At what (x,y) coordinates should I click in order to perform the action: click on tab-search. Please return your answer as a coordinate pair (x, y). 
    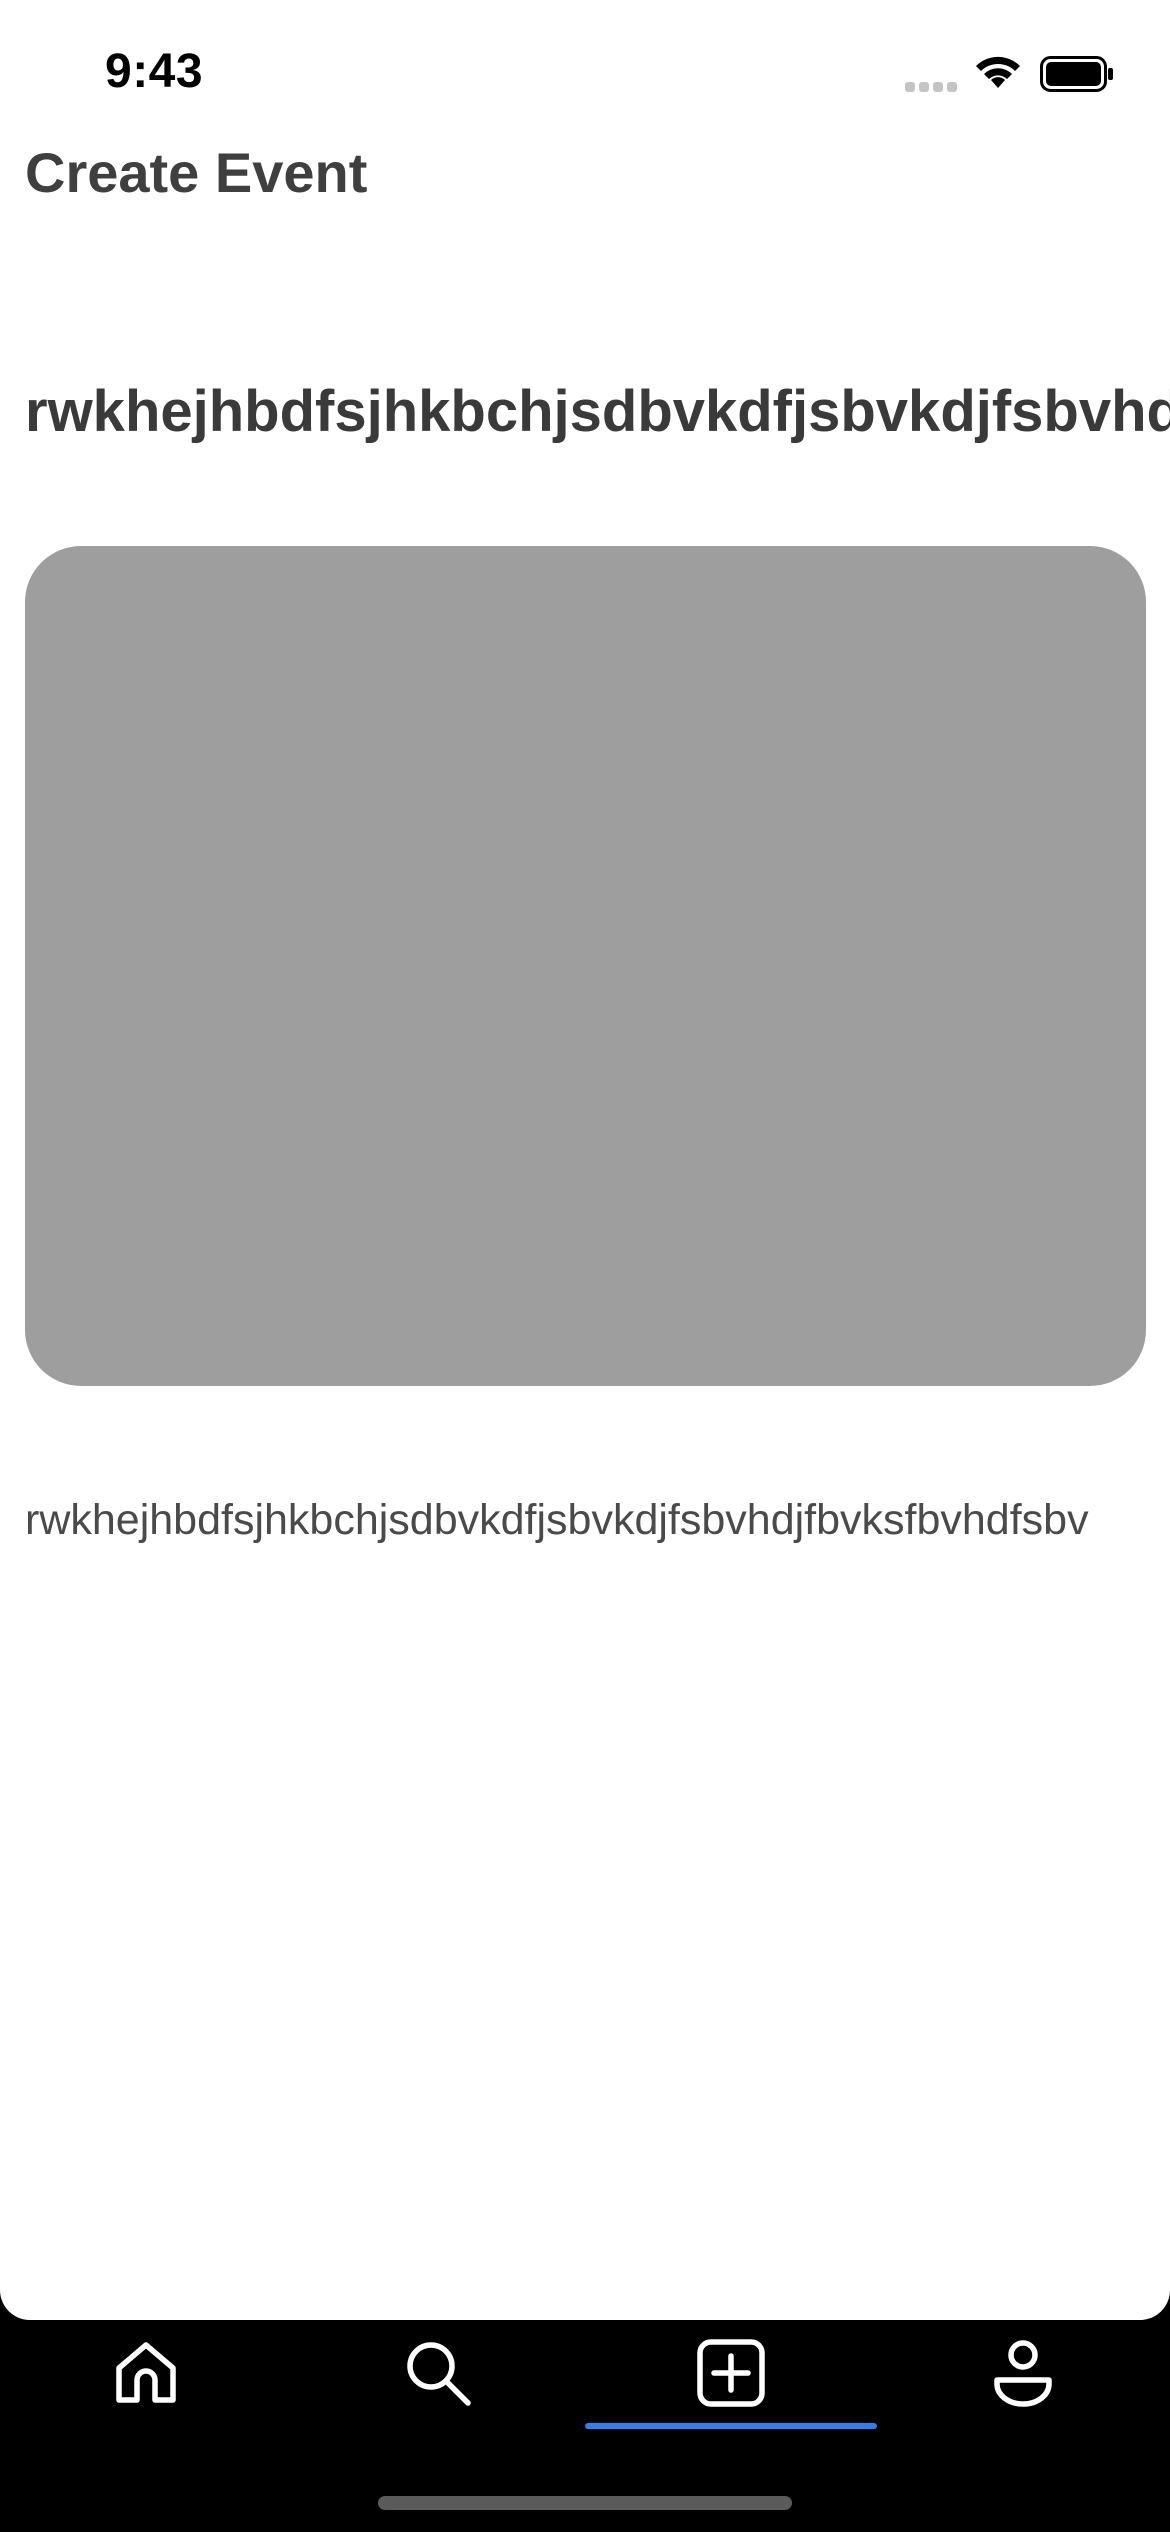
    Looking at the image, I should click on (438, 2375).